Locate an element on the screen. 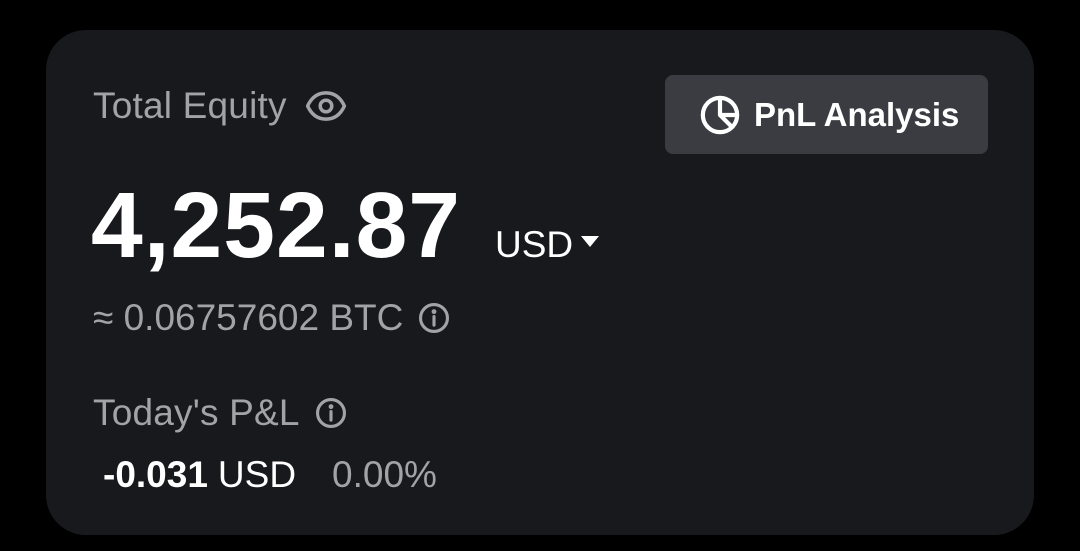  pie-chart-icon is located at coordinates (720, 115).